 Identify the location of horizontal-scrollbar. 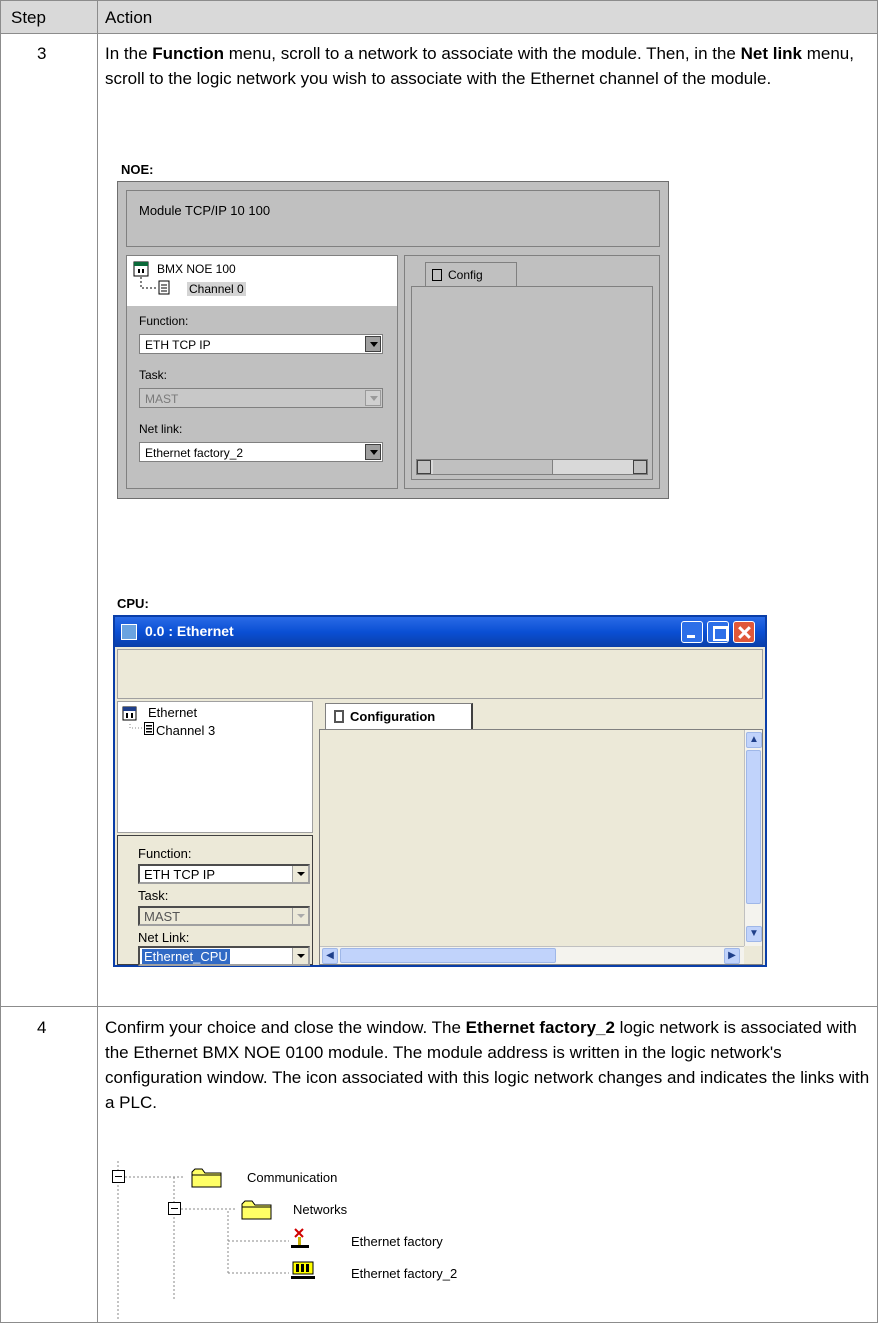
(532, 467).